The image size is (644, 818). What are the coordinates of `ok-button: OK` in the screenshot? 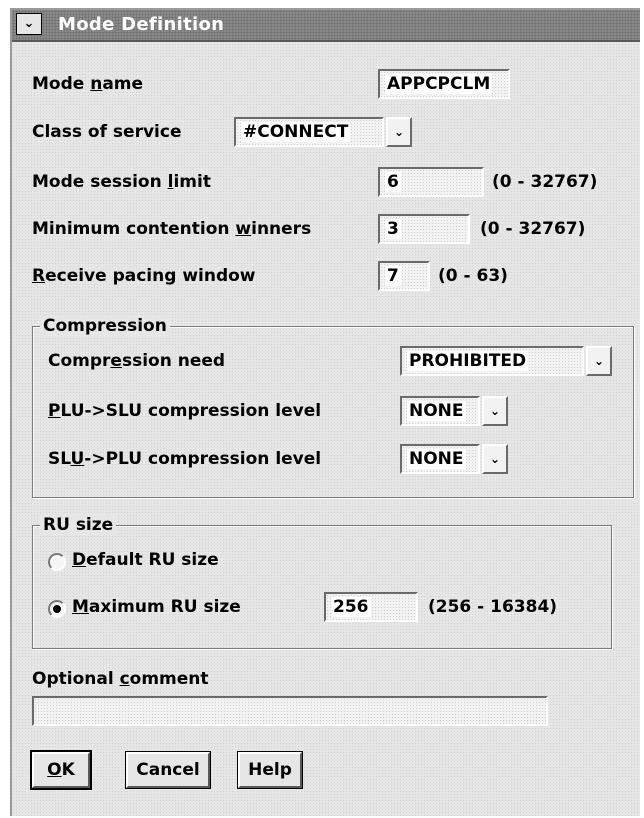 It's located at (61, 770).